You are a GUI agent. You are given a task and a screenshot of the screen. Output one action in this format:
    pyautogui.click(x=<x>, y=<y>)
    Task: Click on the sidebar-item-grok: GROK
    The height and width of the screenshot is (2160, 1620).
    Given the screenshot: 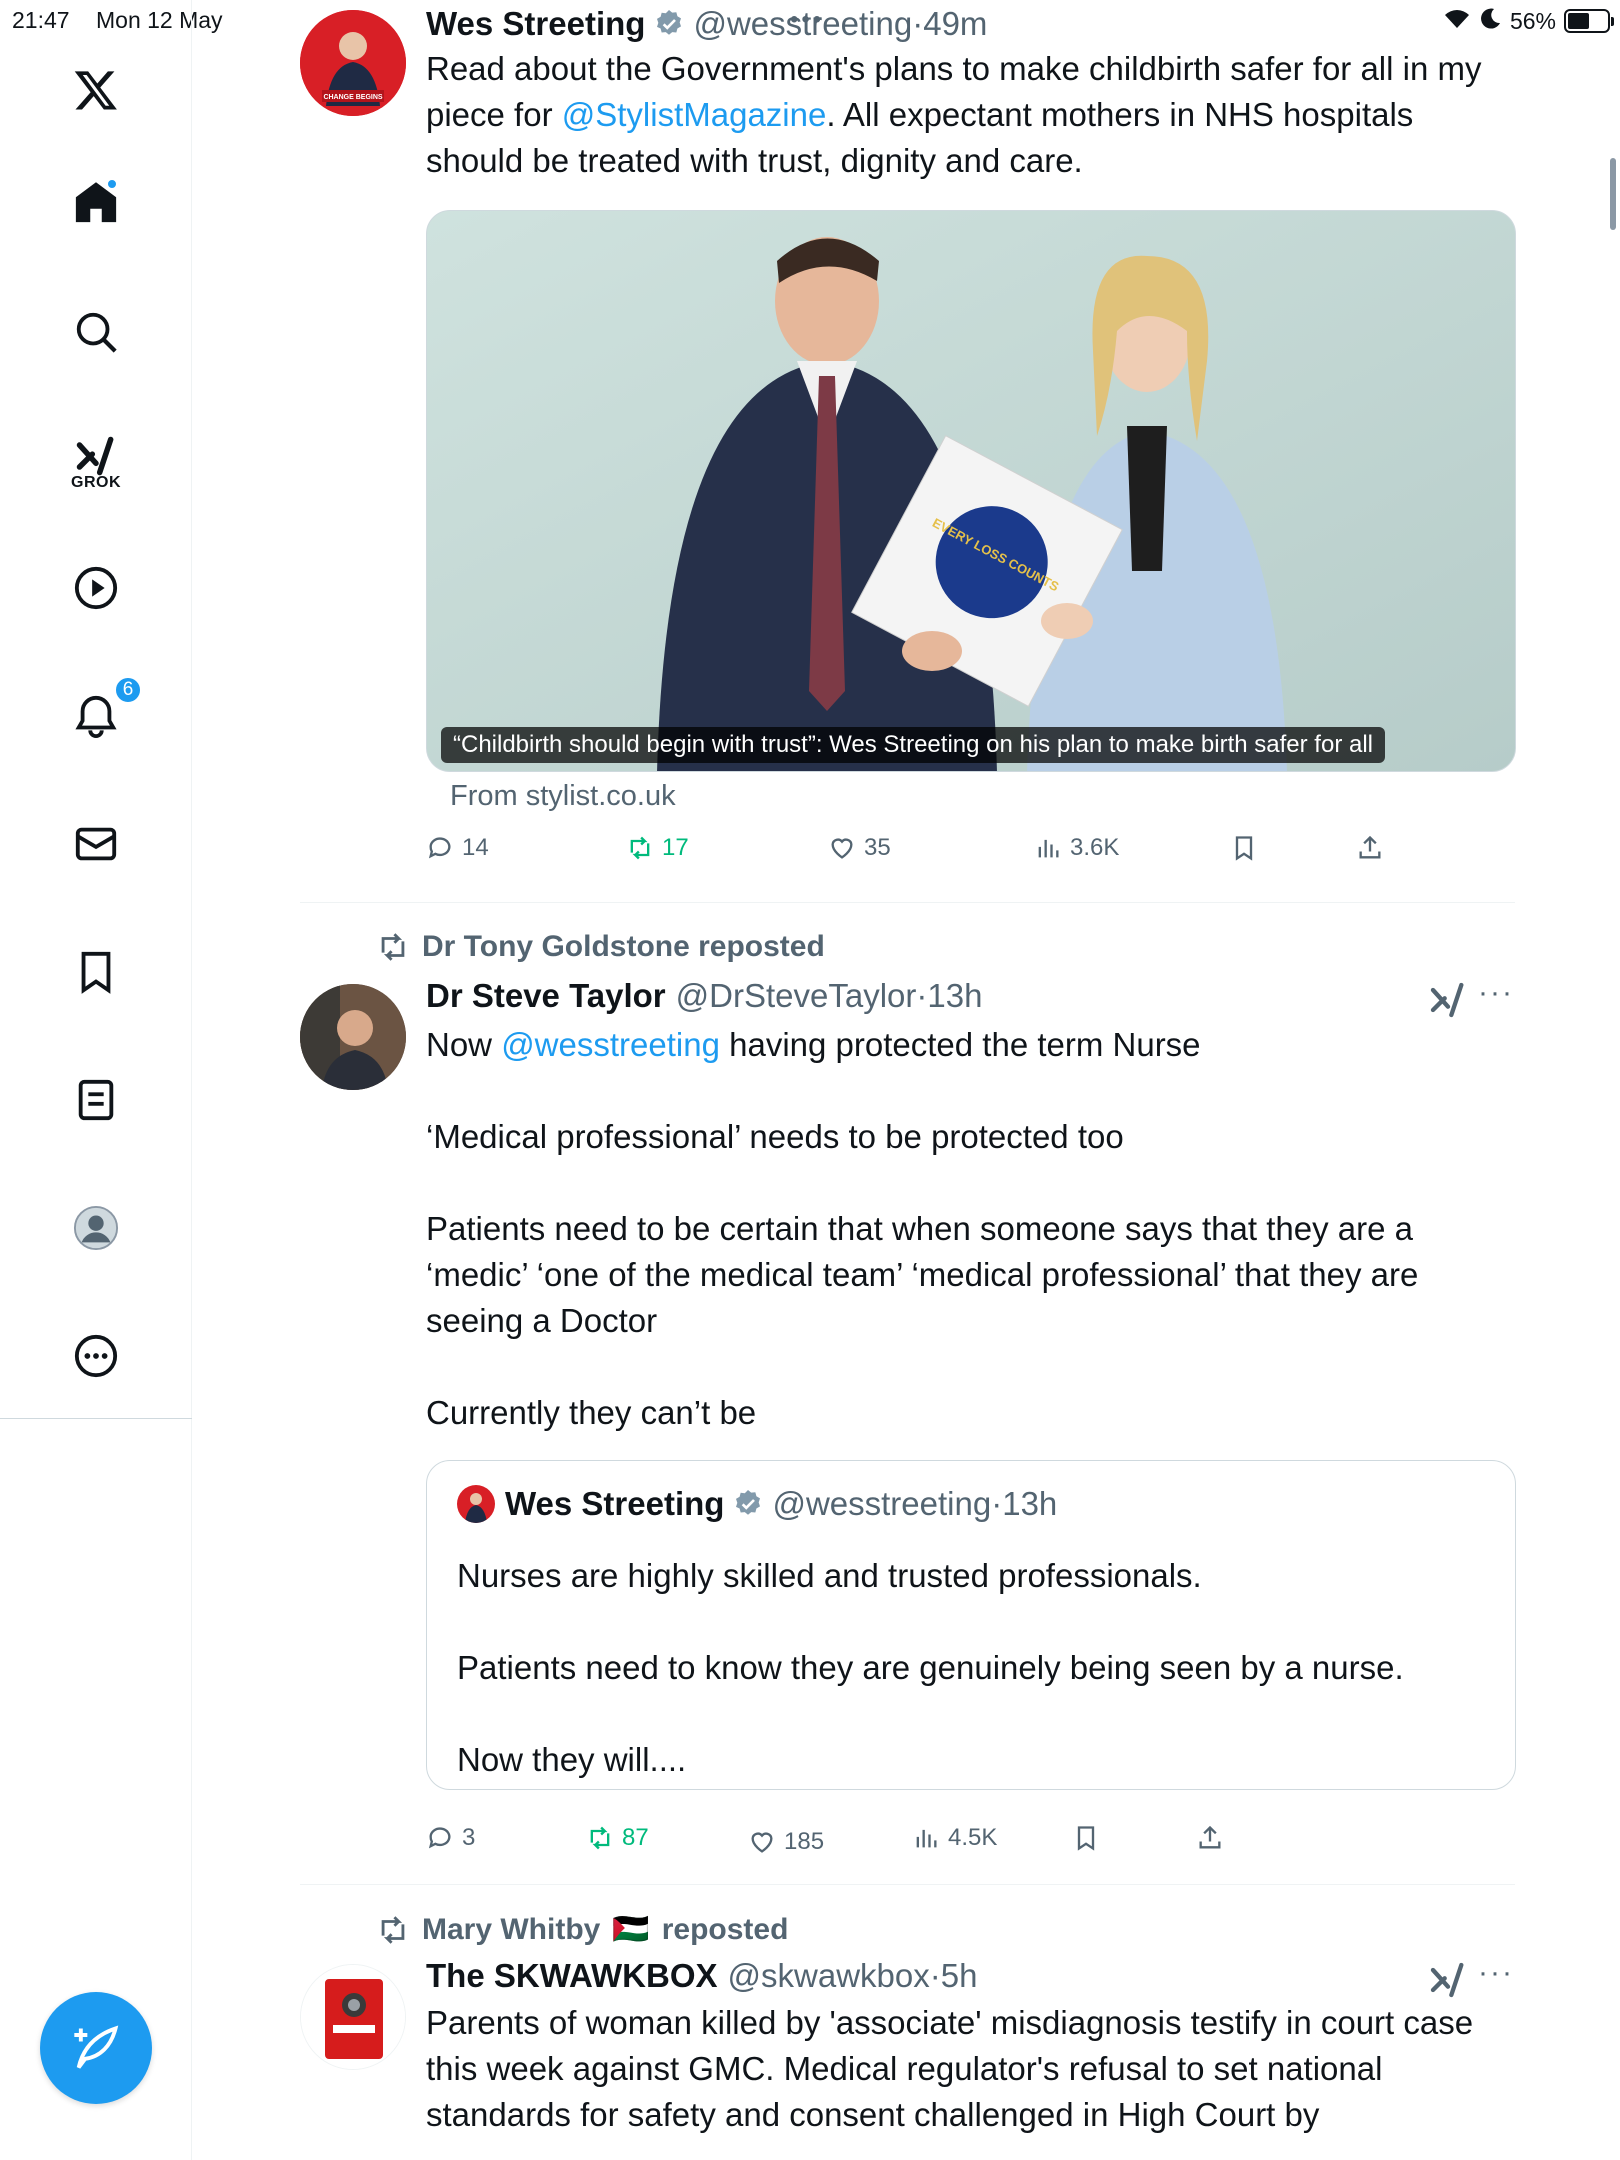 What is the action you would take?
    pyautogui.click(x=96, y=463)
    